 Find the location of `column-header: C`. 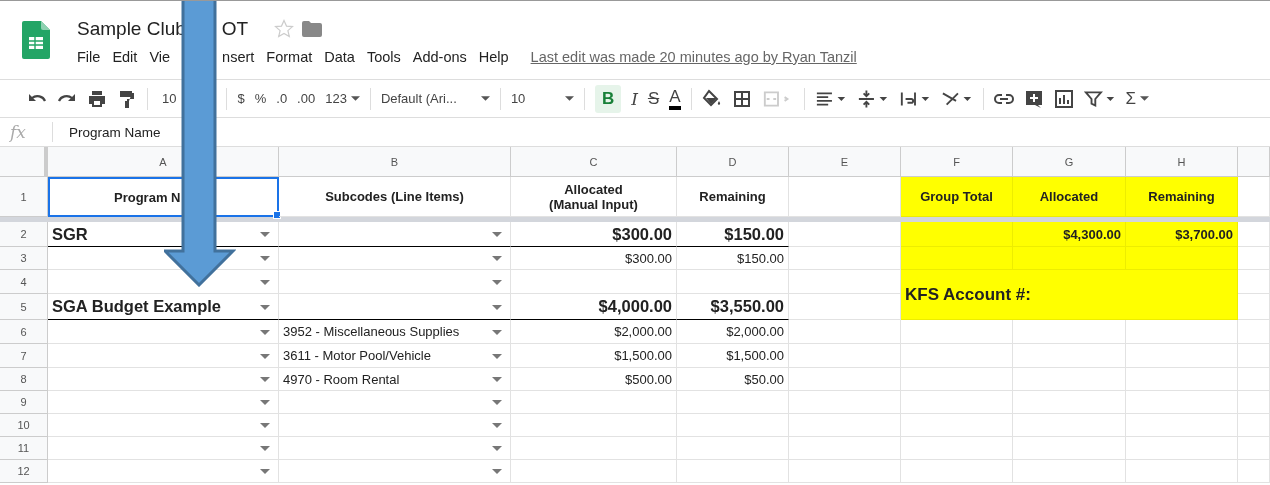

column-header: C is located at coordinates (594, 162).